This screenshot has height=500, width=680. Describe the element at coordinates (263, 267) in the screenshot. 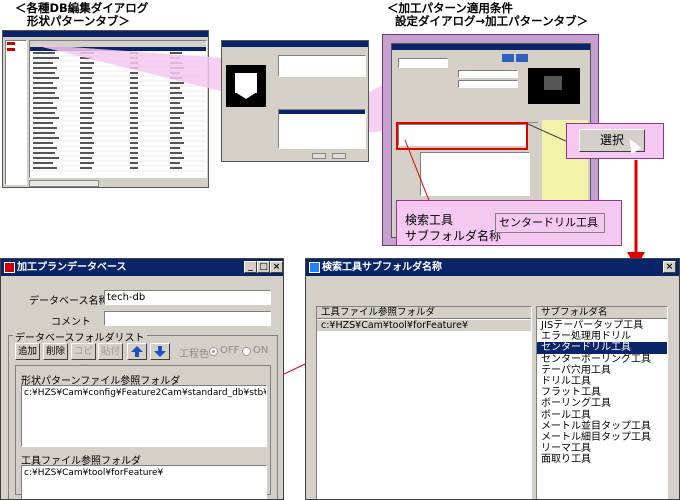

I see `maximize-button: □` at that location.